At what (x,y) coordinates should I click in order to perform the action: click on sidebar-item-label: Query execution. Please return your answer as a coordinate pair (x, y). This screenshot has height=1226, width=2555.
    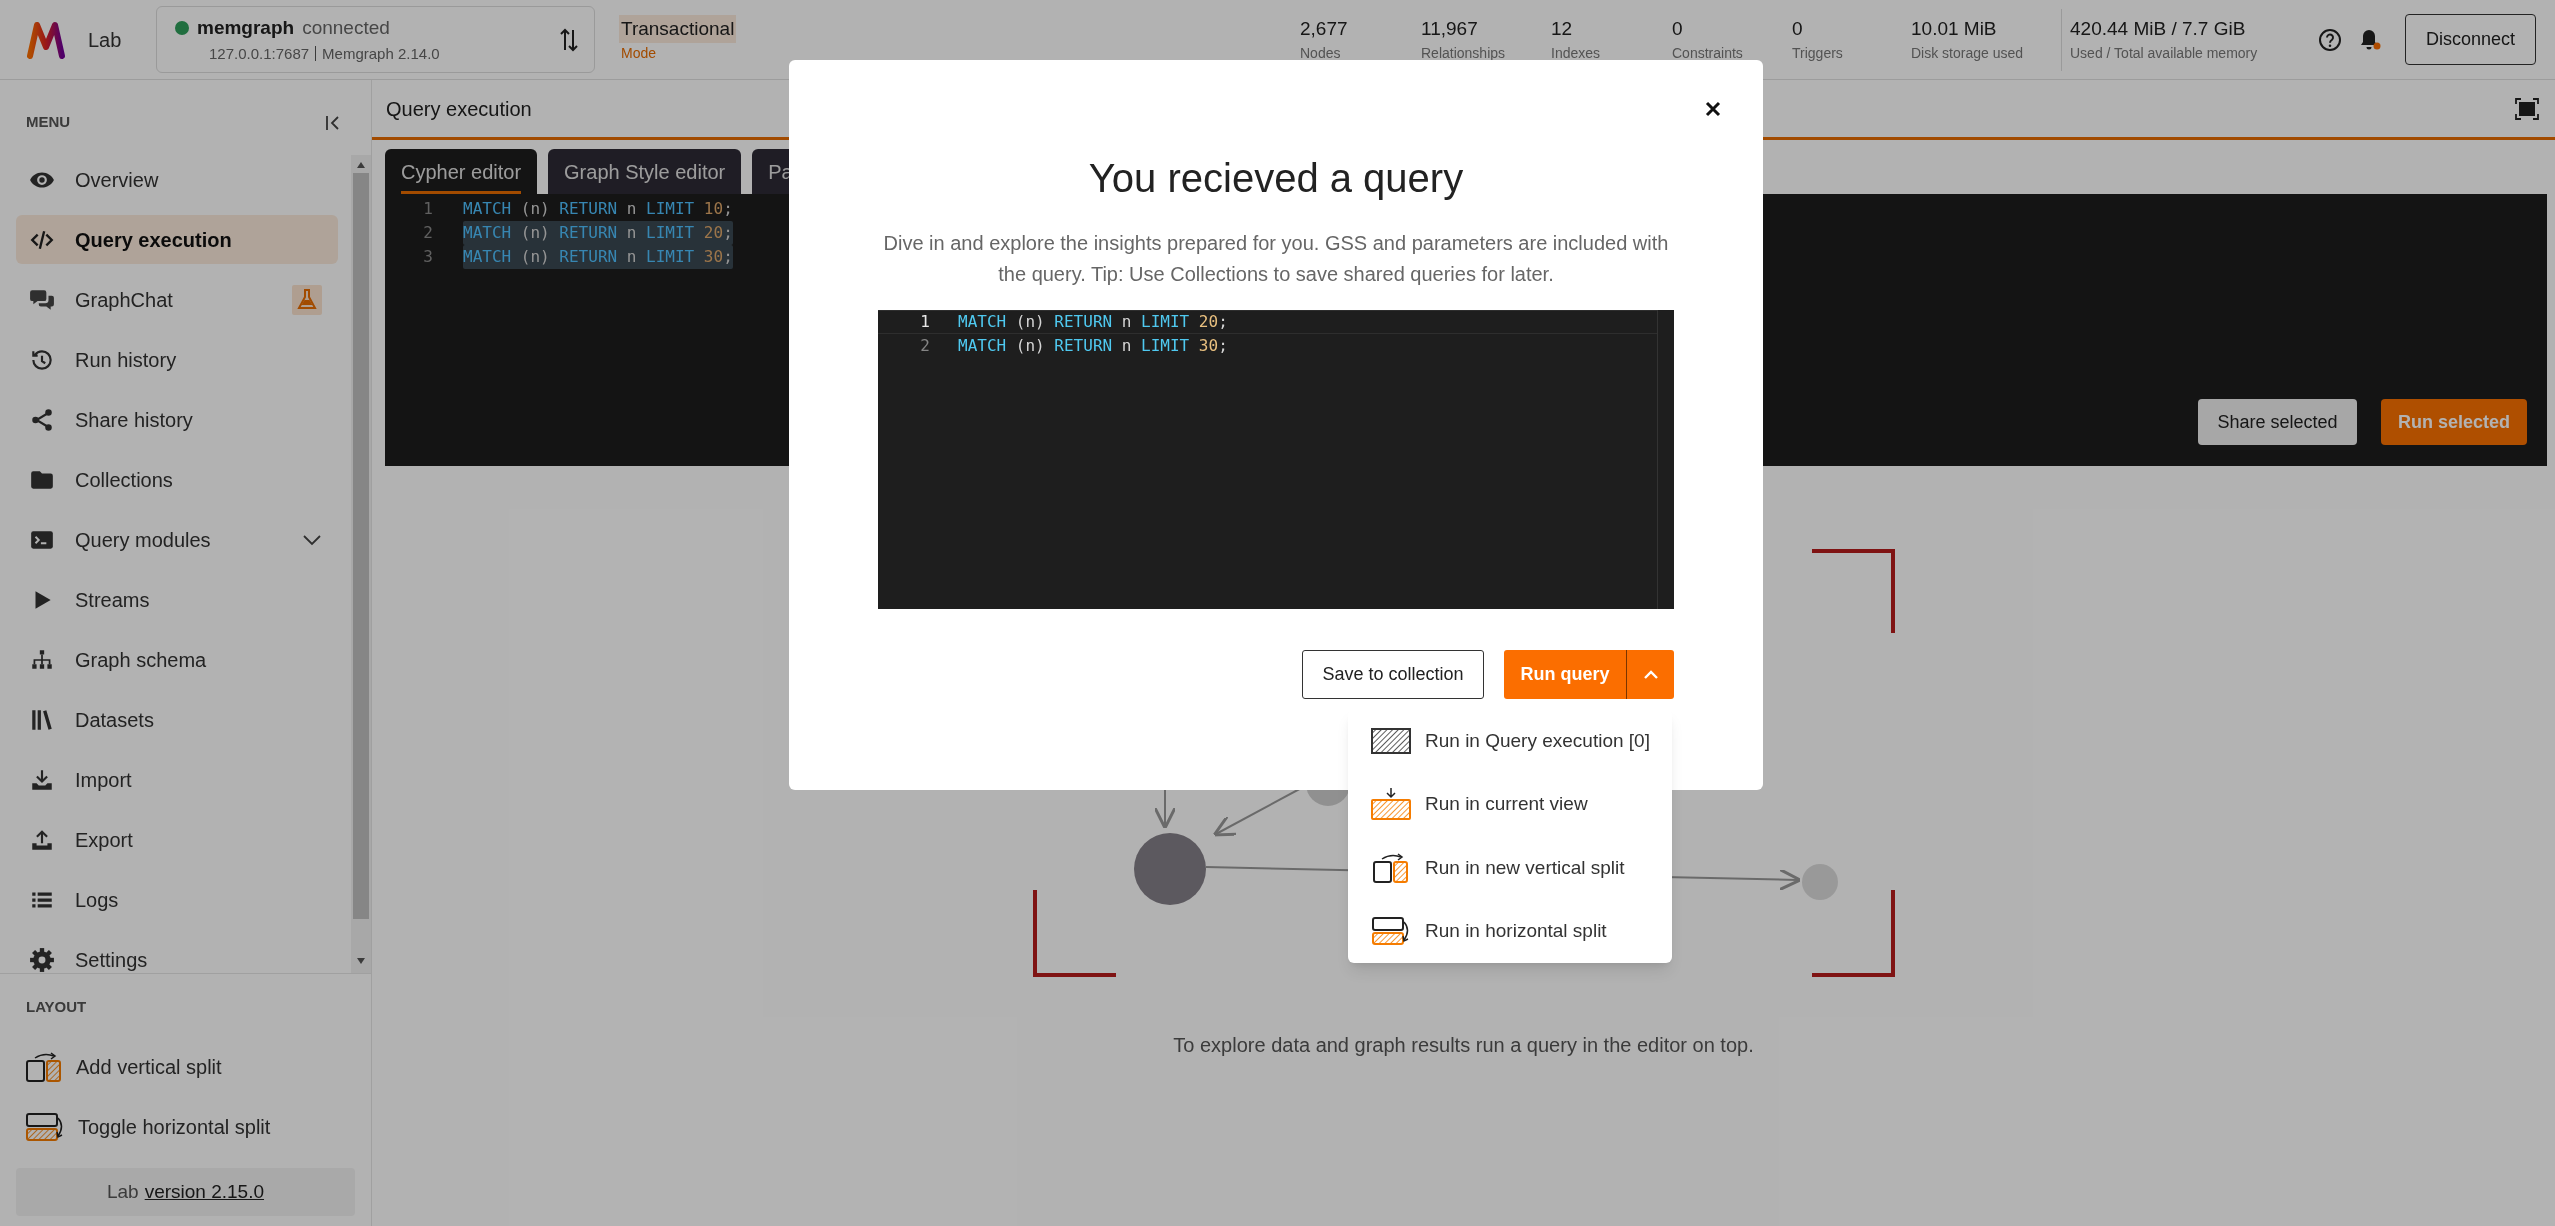
    Looking at the image, I should click on (154, 240).